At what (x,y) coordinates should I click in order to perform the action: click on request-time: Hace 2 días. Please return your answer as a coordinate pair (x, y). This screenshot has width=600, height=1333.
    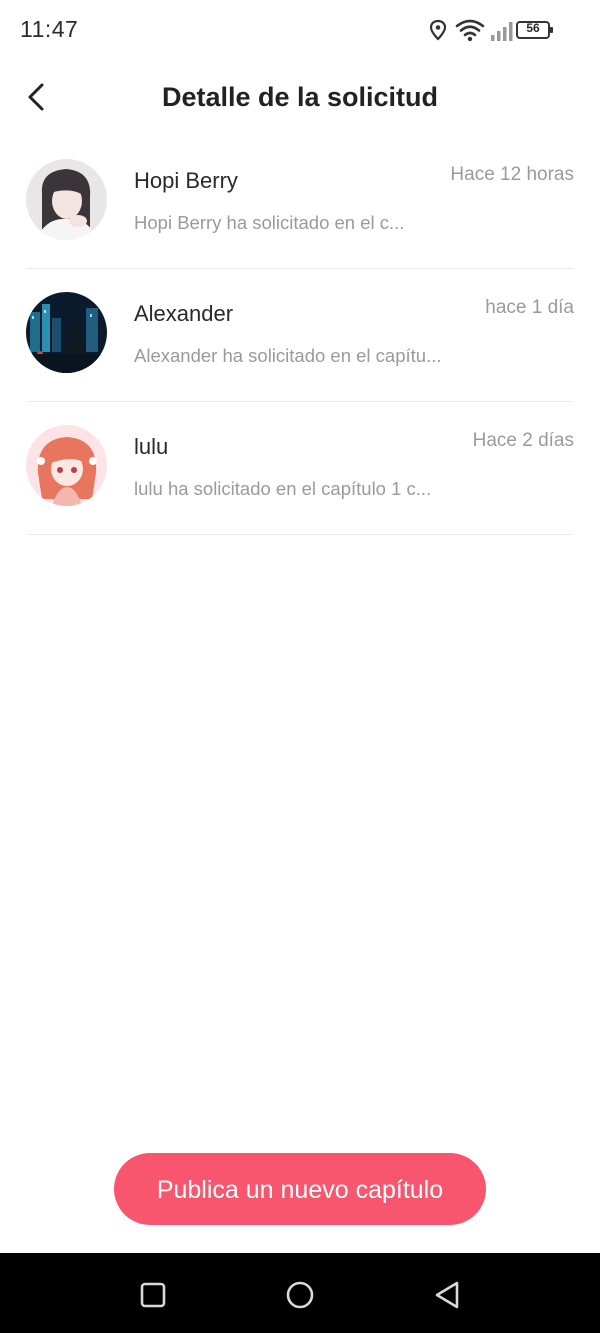
    Looking at the image, I should click on (523, 440).